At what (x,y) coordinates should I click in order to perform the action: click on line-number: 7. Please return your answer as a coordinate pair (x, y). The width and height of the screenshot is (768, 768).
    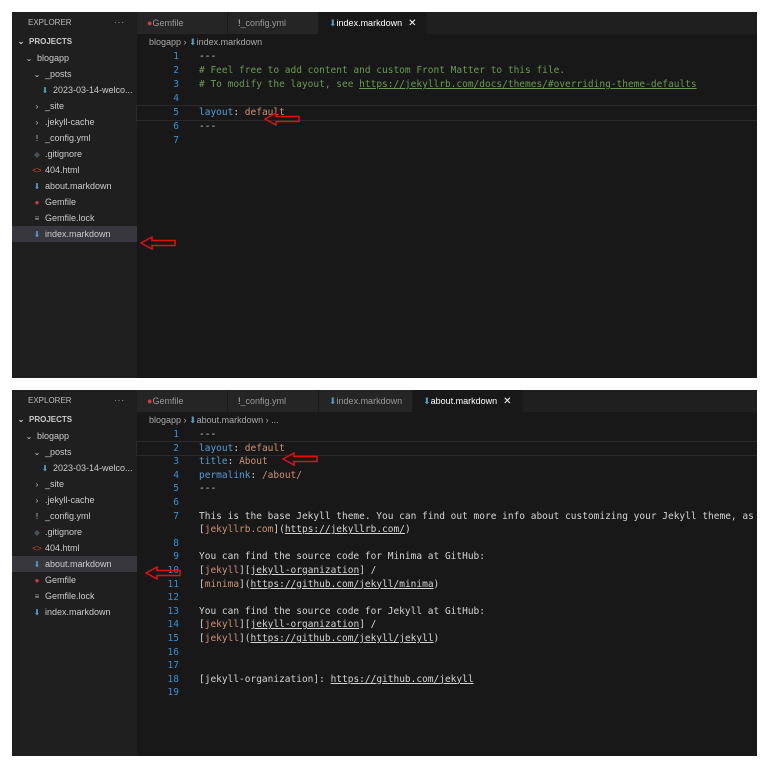
    Looking at the image, I should click on (176, 140).